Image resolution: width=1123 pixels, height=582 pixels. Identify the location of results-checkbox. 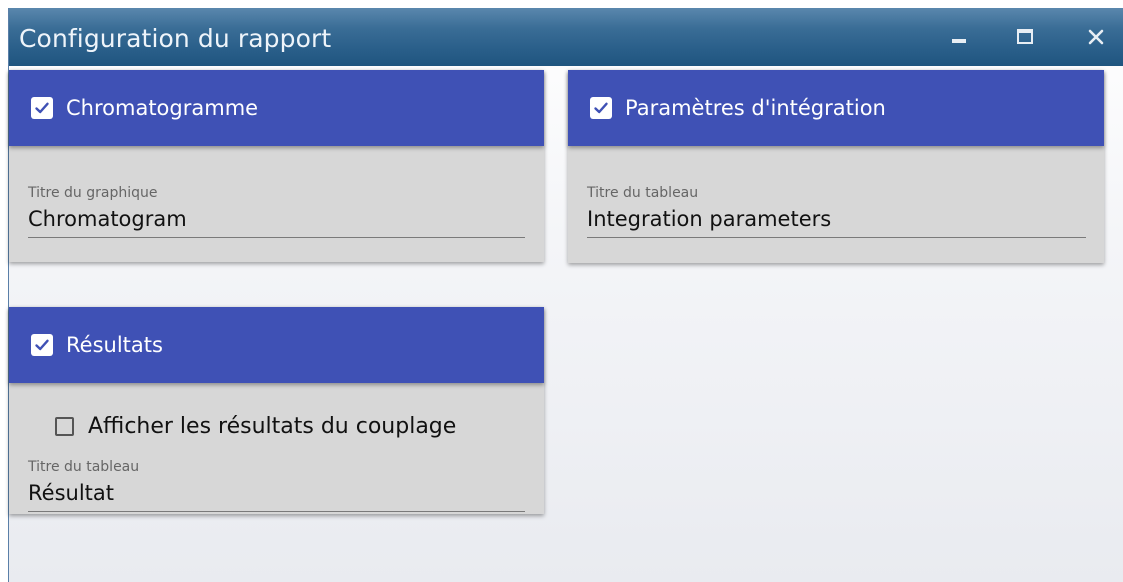
(42, 345).